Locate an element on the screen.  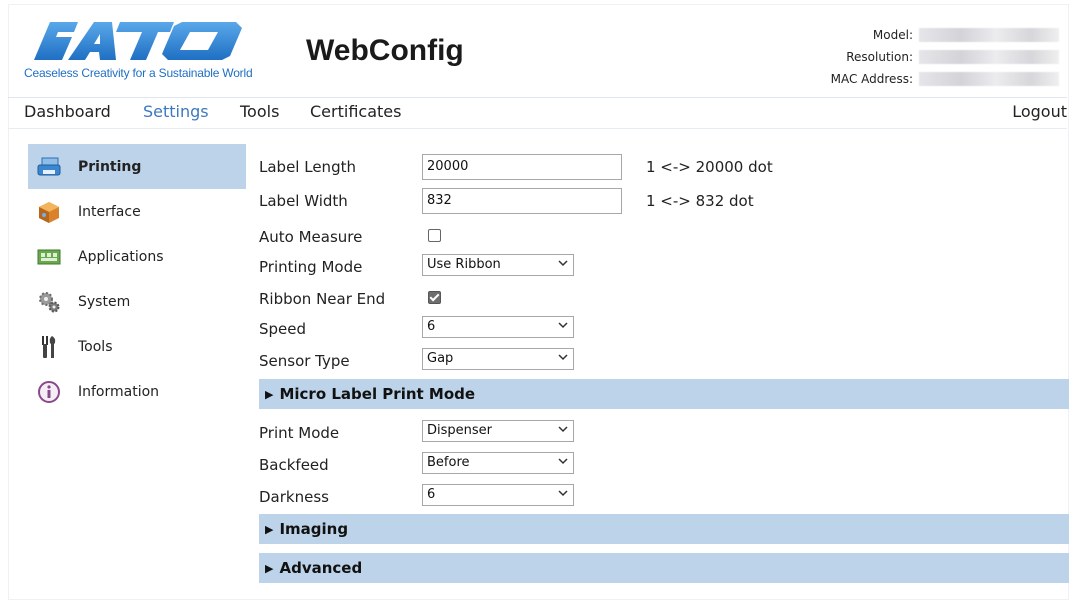
print-mode-select: Dispenser is located at coordinates (498, 431).